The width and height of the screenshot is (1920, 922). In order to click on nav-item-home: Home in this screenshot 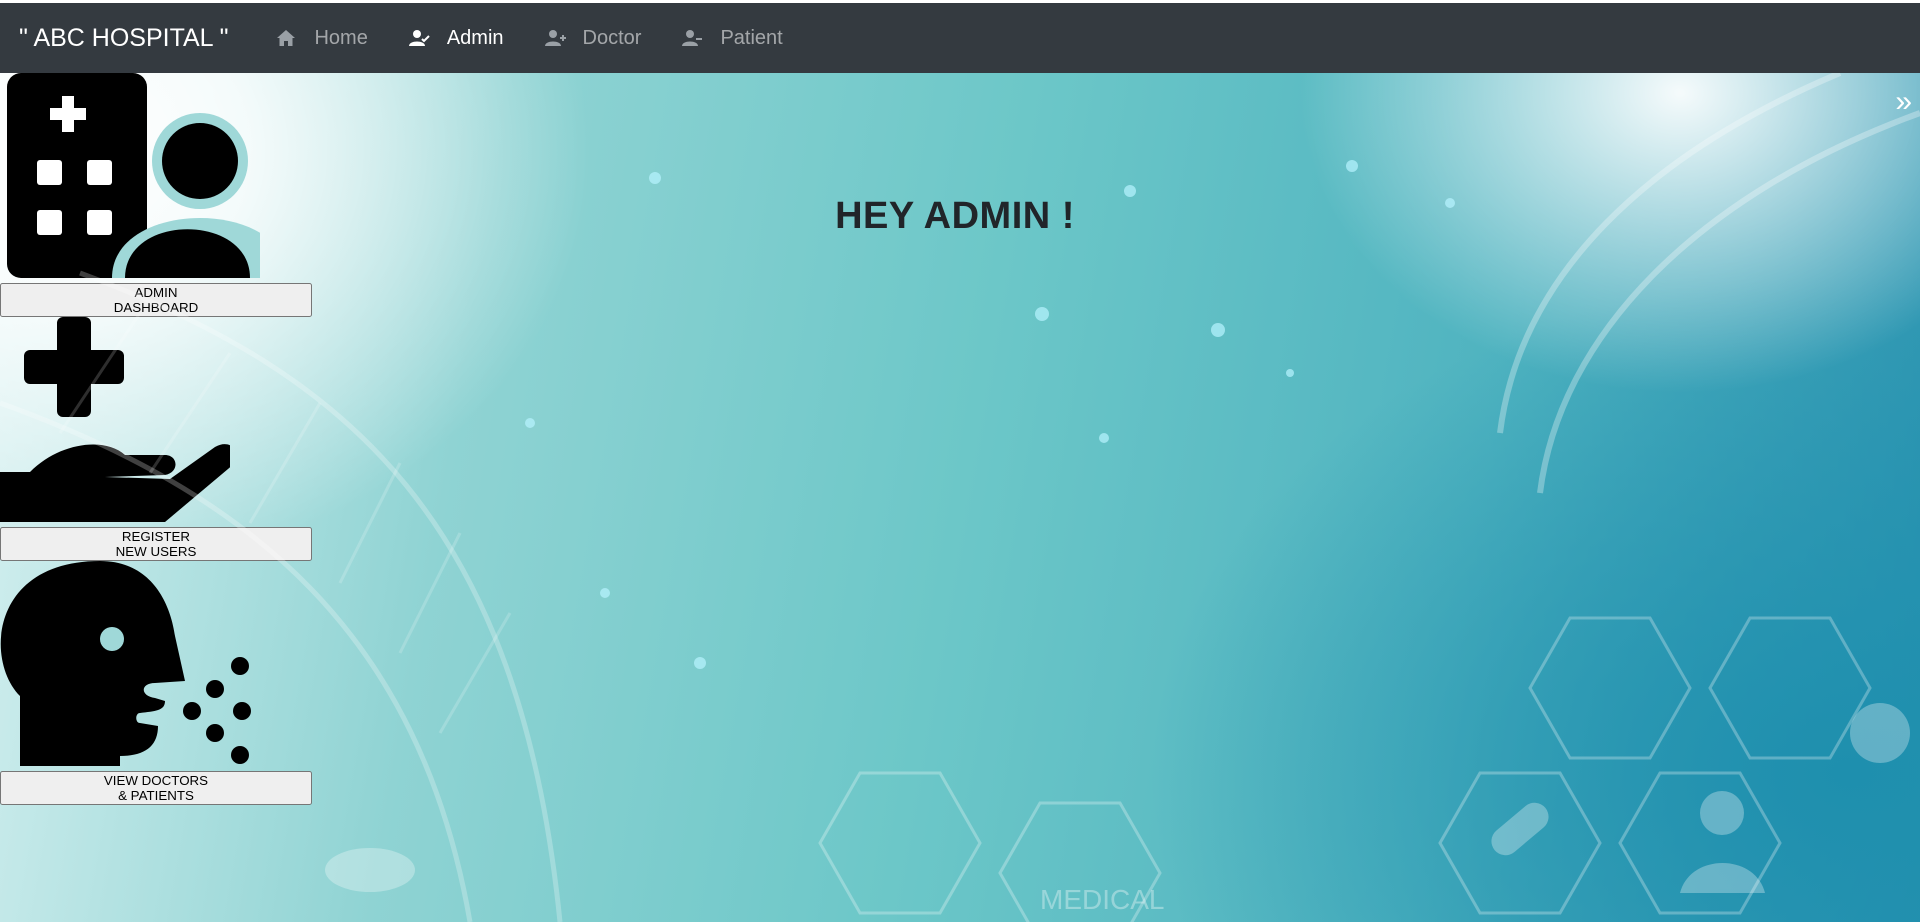, I will do `click(321, 38)`.